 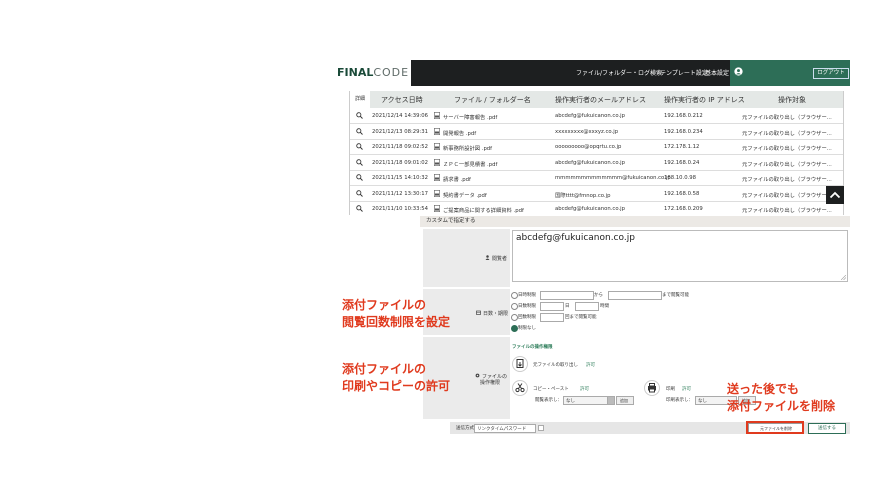 What do you see at coordinates (402, 100) in the screenshot?
I see `th-access-date: アクセス日時` at bounding box center [402, 100].